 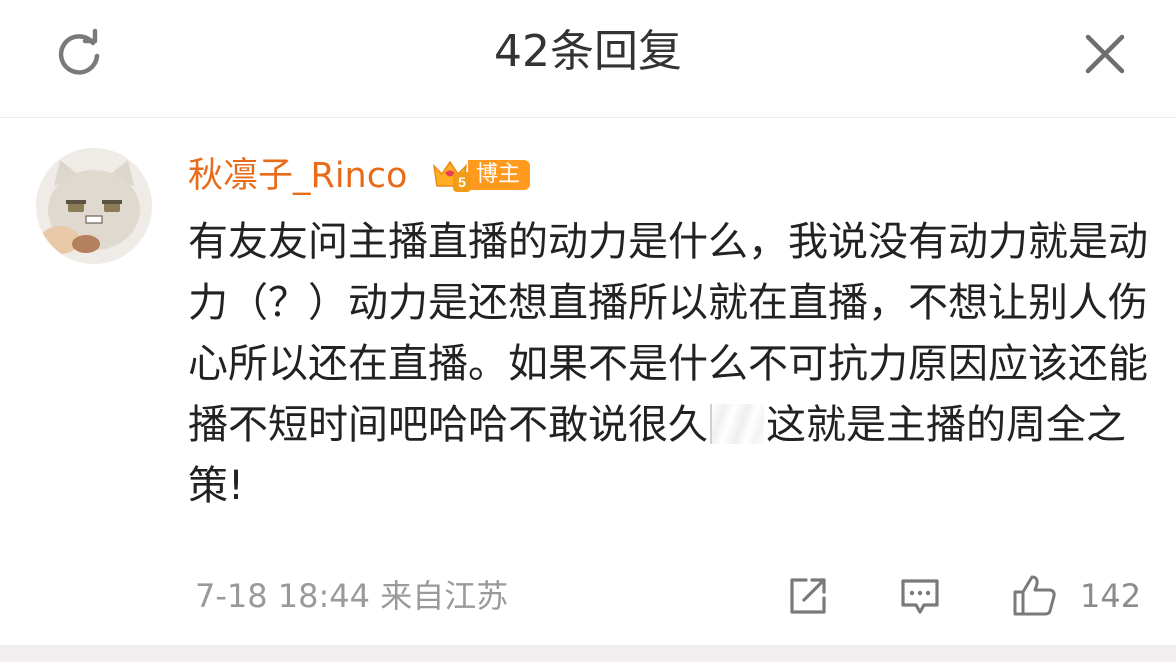 I want to click on comment-meta: 7-18 18:44 来自江苏, so click(x=351, y=596).